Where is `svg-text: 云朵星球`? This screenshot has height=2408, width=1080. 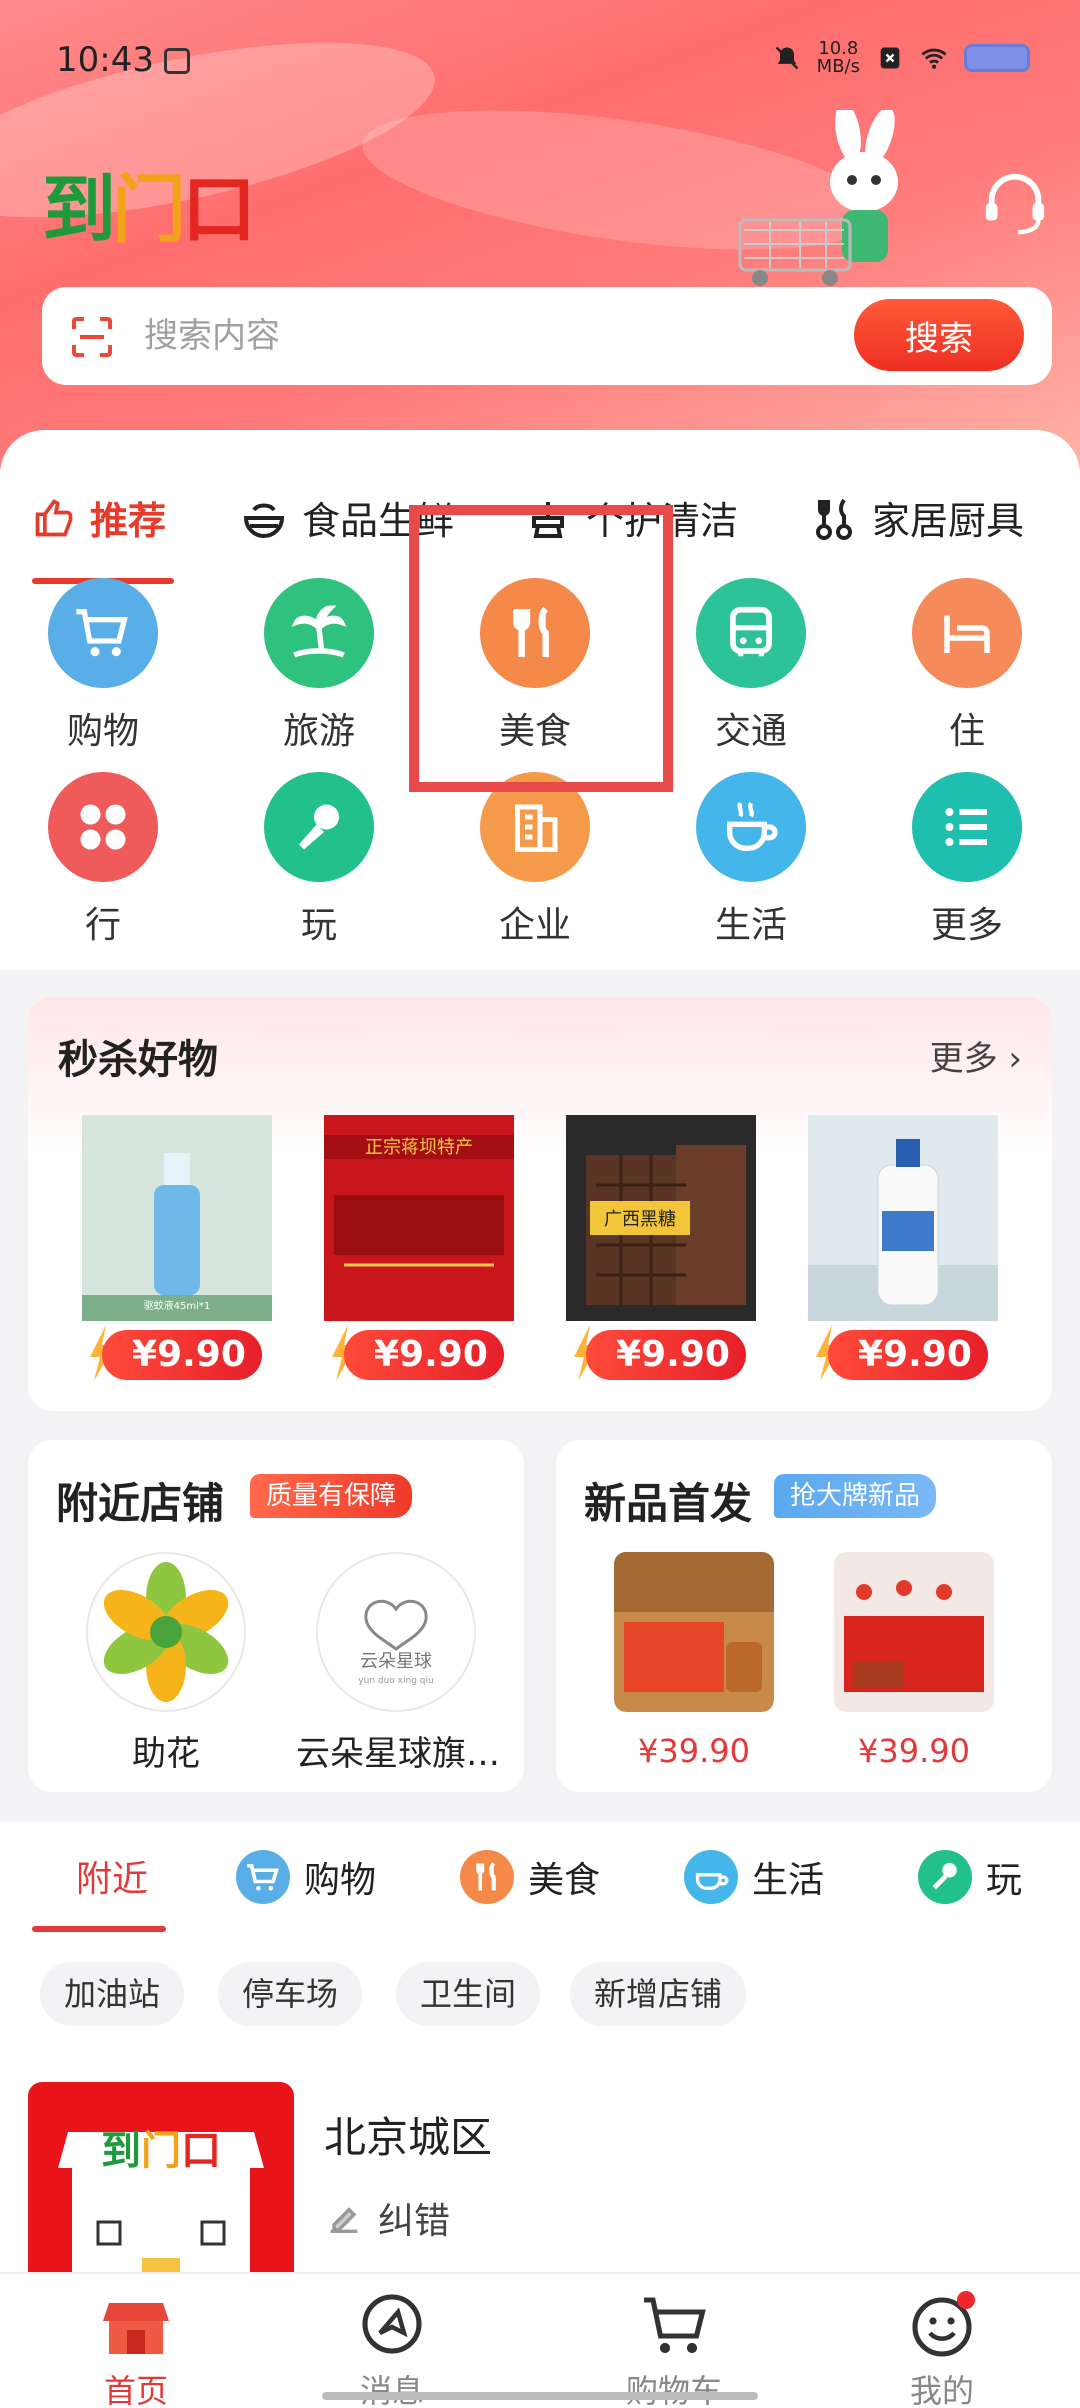
svg-text: 云朵星球 is located at coordinates (396, 1661).